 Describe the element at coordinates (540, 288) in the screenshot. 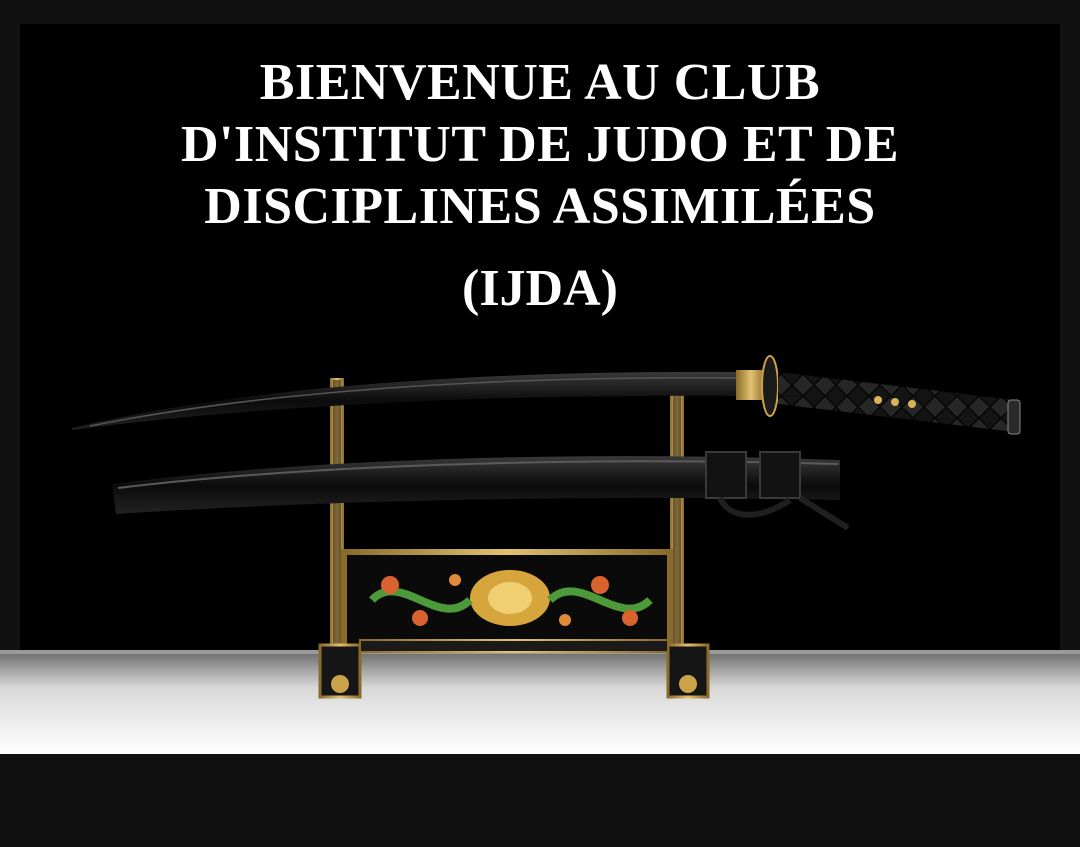

I see `club-acronym: (IJDA)` at that location.